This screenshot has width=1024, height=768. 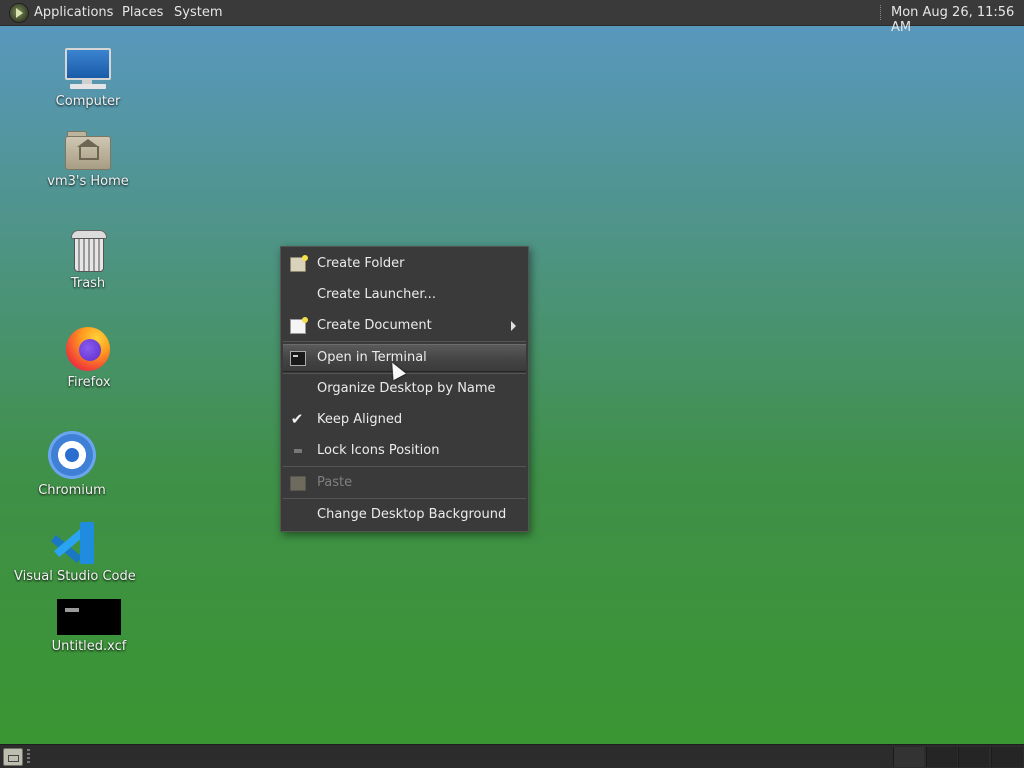 What do you see at coordinates (72, 455) in the screenshot?
I see `chromium-icon` at bounding box center [72, 455].